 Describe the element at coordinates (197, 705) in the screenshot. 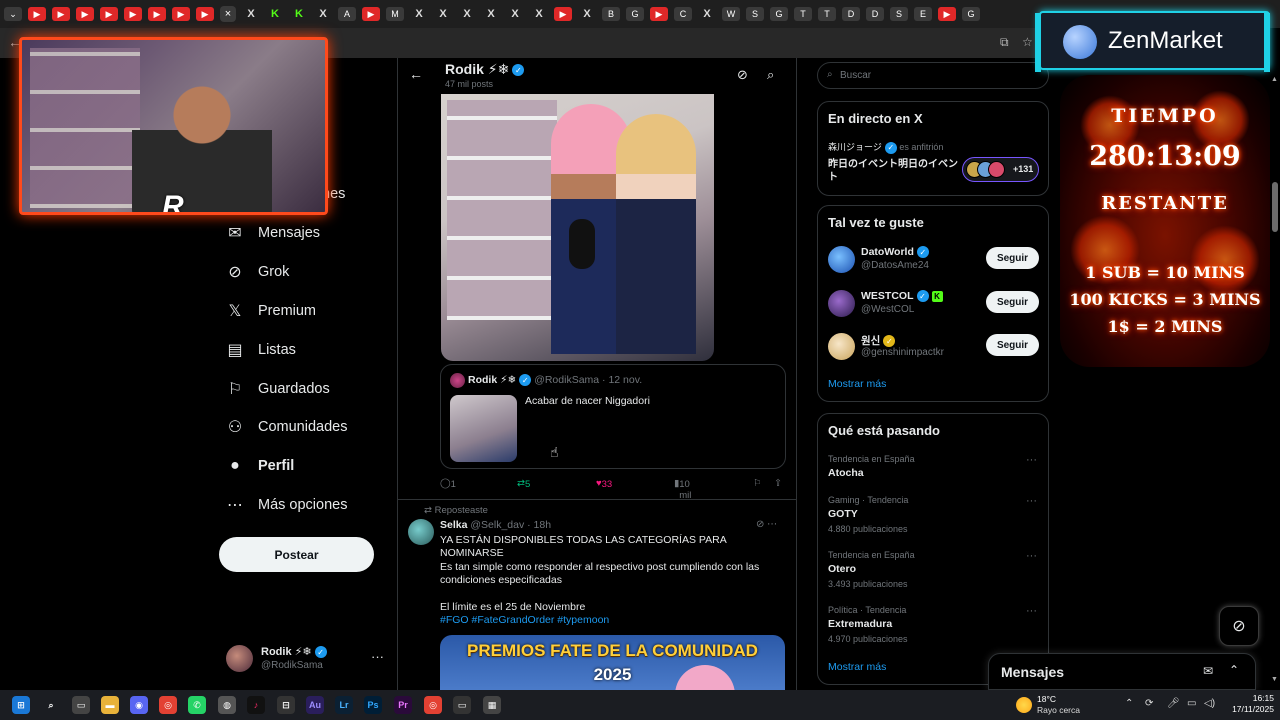

I see `whatsapp-icon: ✆` at that location.